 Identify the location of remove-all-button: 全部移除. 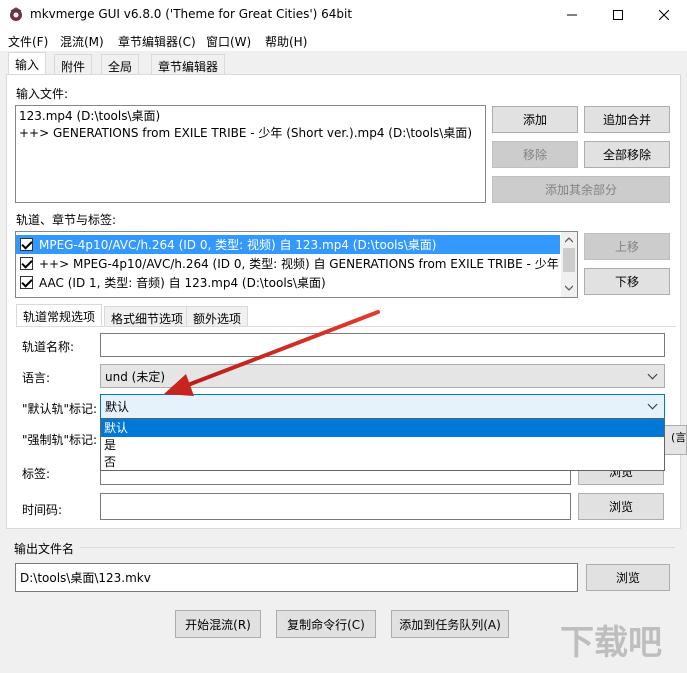
(627, 154).